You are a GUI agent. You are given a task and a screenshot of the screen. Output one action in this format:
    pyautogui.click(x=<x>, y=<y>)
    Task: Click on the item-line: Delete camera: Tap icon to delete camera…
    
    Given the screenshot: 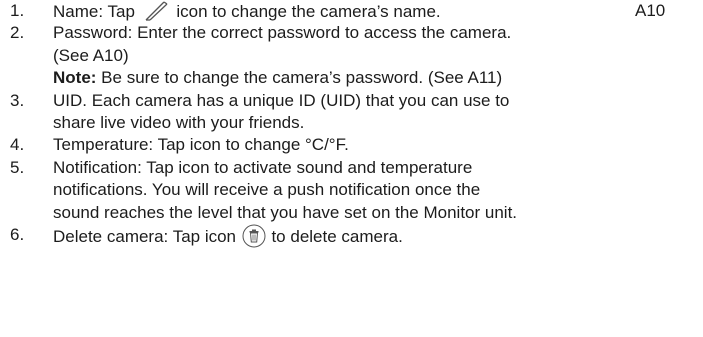 What is the action you would take?
    pyautogui.click(x=376, y=236)
    